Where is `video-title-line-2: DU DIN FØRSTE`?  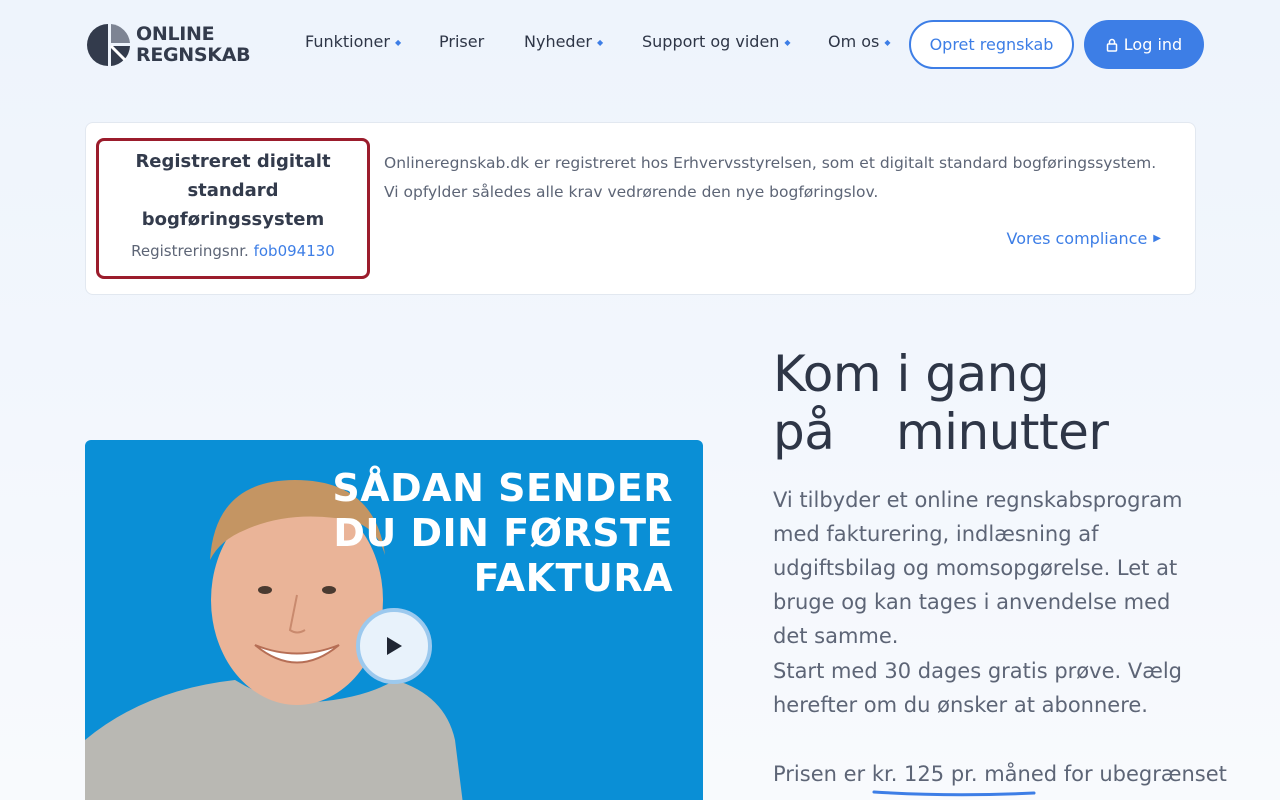
video-title-line-2: DU DIN FØRSTE is located at coordinates (503, 533).